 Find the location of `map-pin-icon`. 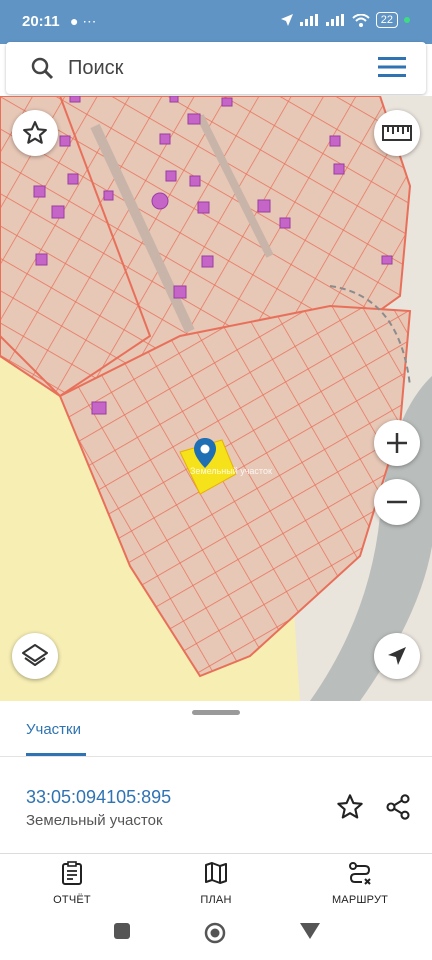

map-pin-icon is located at coordinates (205, 453).